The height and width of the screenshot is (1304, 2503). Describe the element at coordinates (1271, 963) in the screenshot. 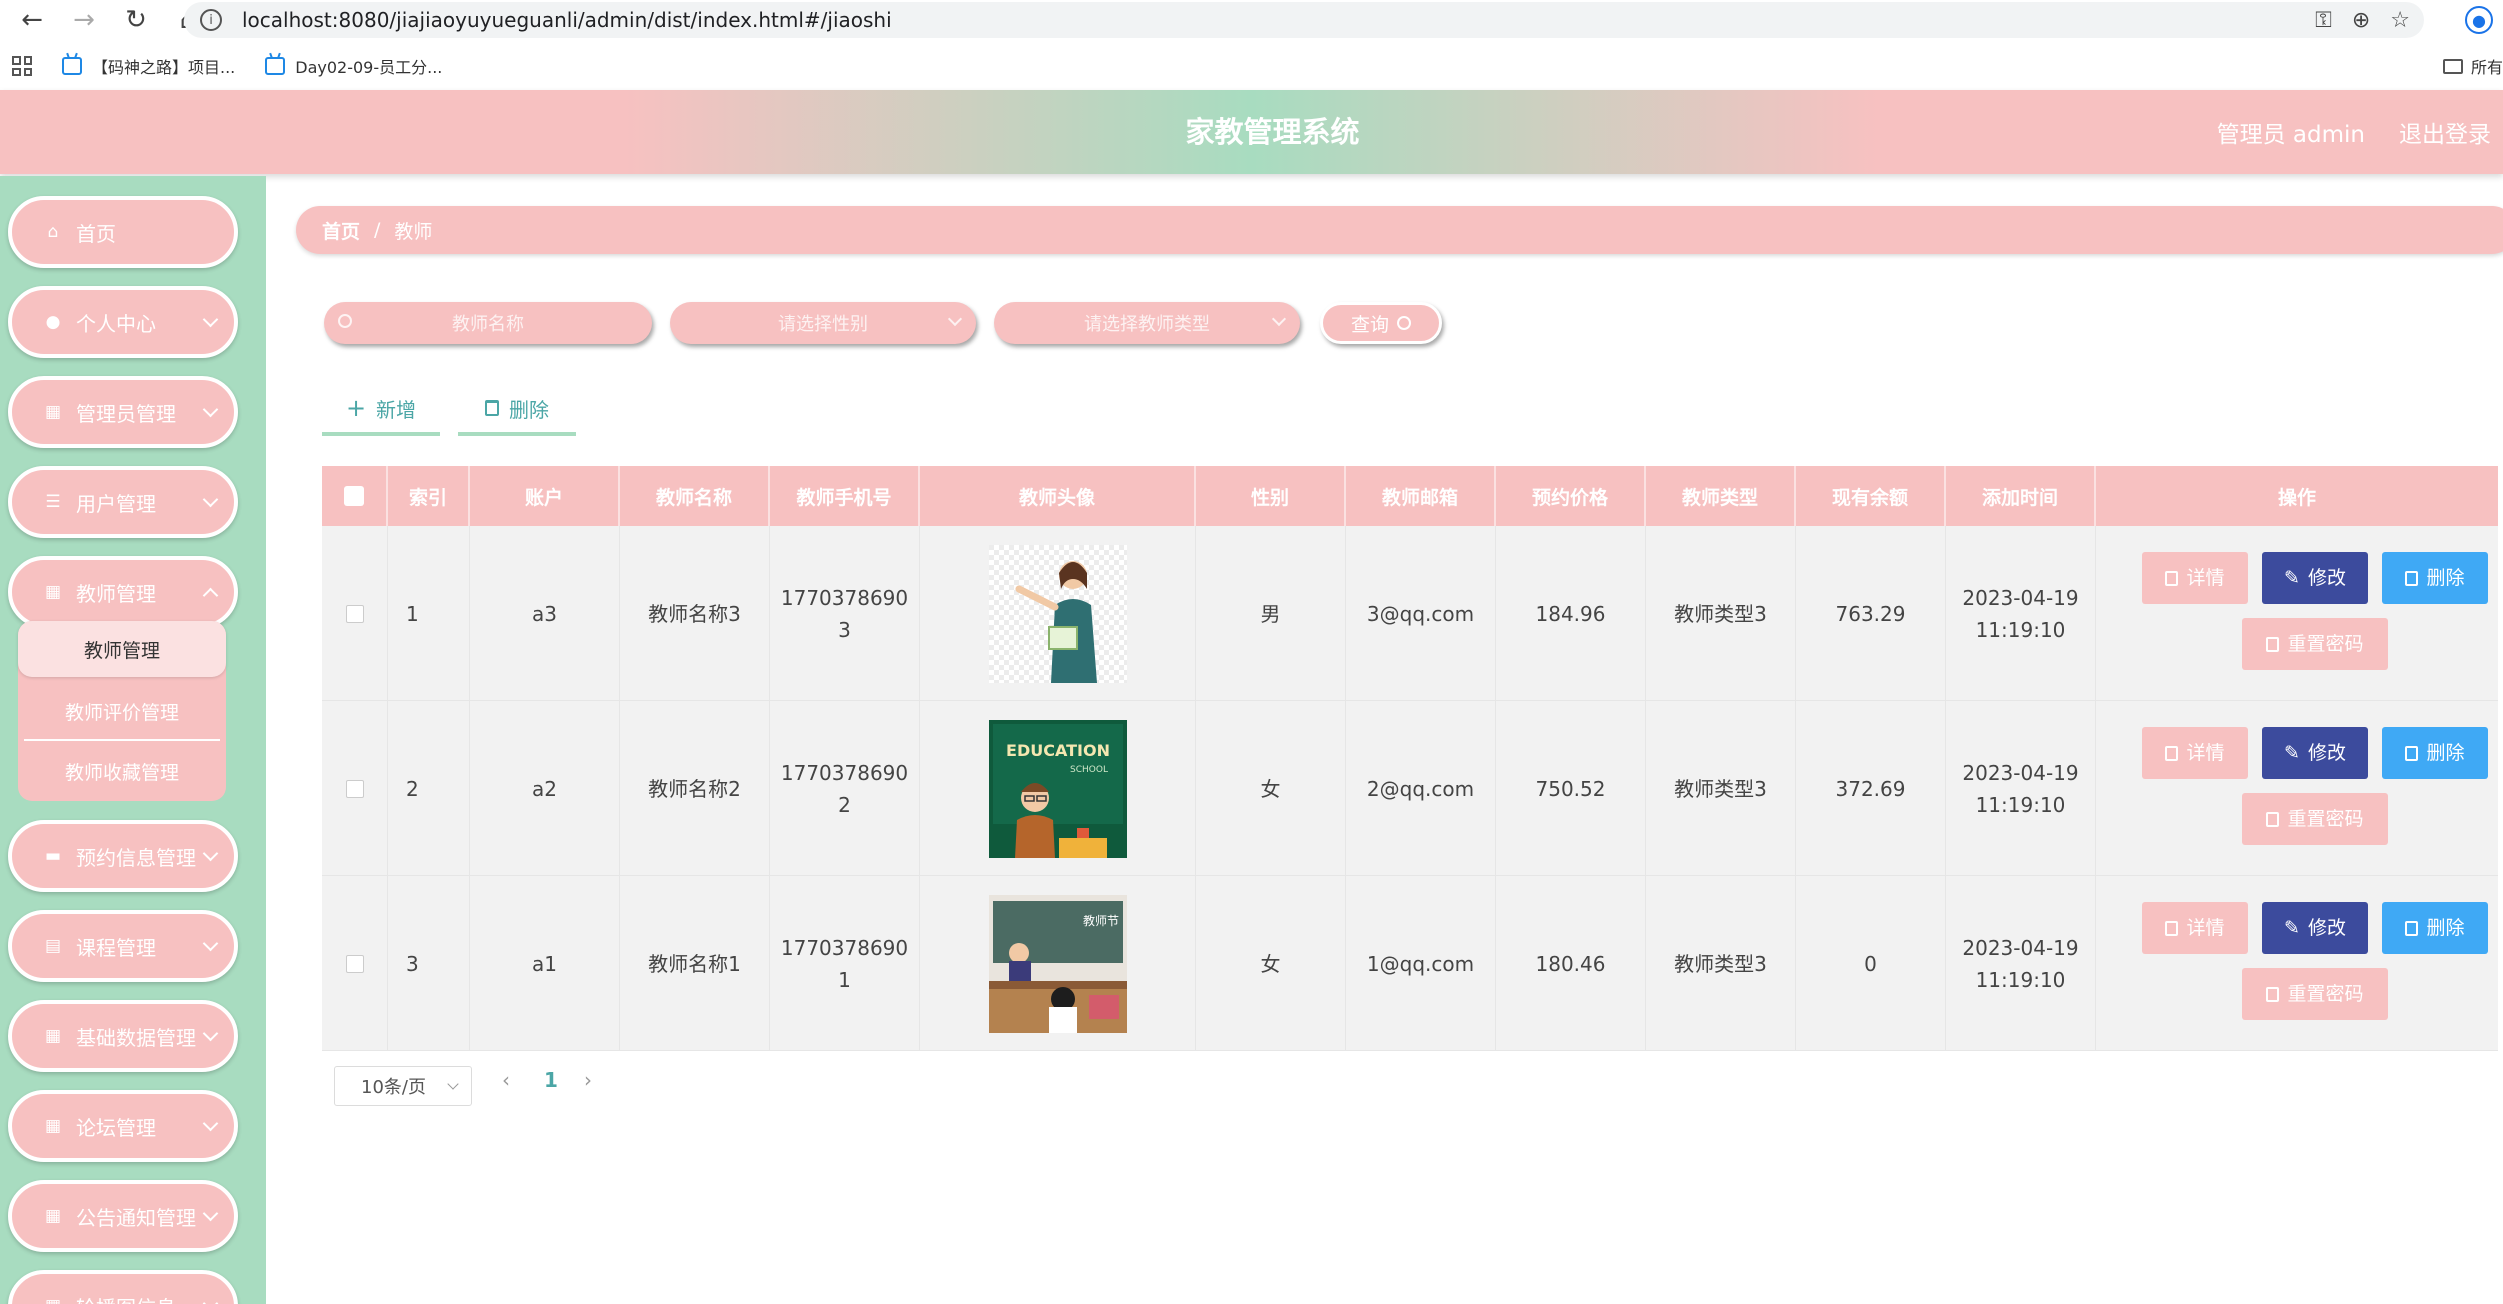

I see `cell-gender: 女` at that location.